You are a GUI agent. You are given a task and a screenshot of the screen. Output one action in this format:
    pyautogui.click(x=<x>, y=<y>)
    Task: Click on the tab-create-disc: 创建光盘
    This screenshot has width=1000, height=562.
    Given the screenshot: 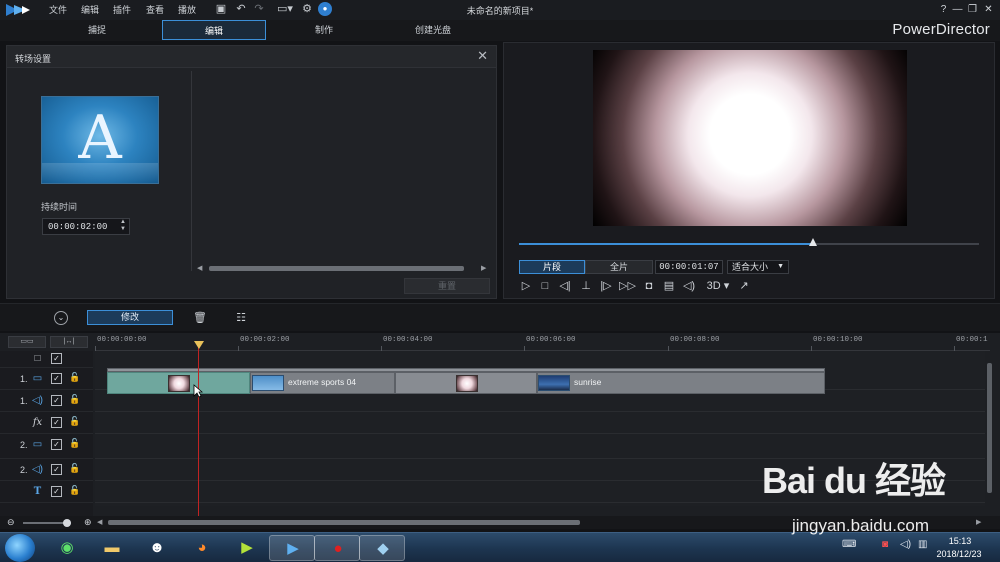 What is the action you would take?
    pyautogui.click(x=433, y=30)
    